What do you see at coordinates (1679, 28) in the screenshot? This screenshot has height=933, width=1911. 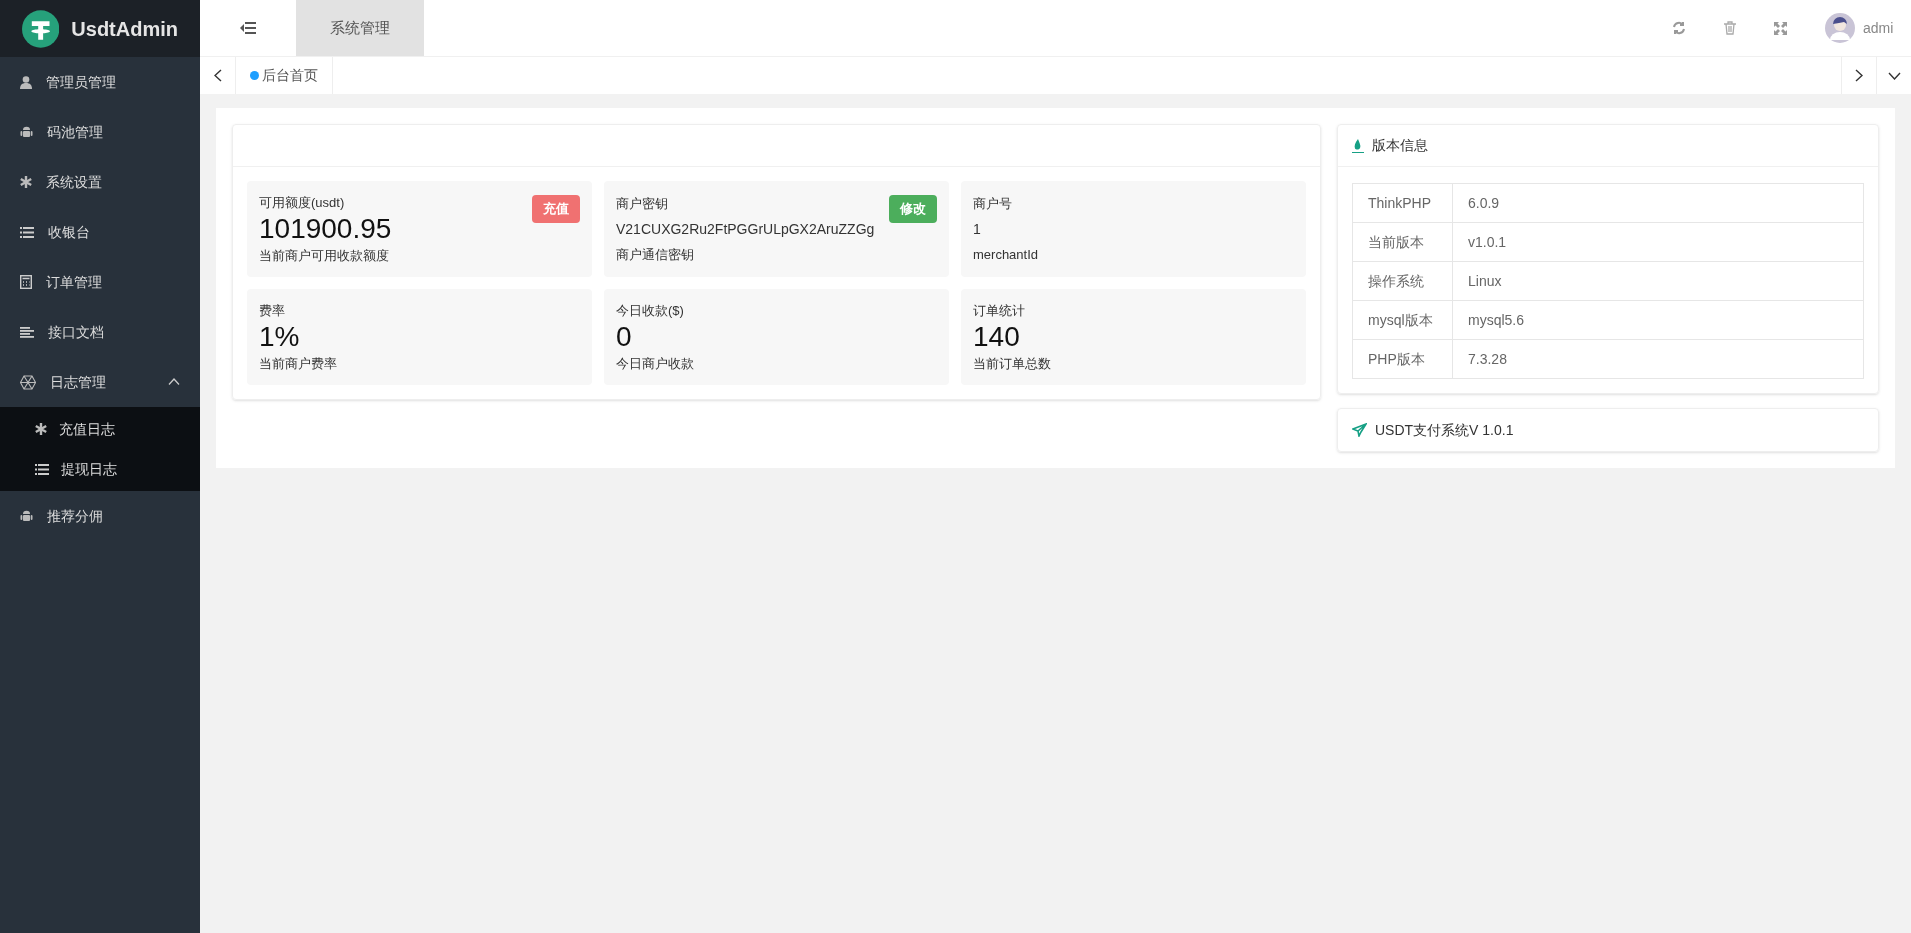 I see `refresh-icon` at bounding box center [1679, 28].